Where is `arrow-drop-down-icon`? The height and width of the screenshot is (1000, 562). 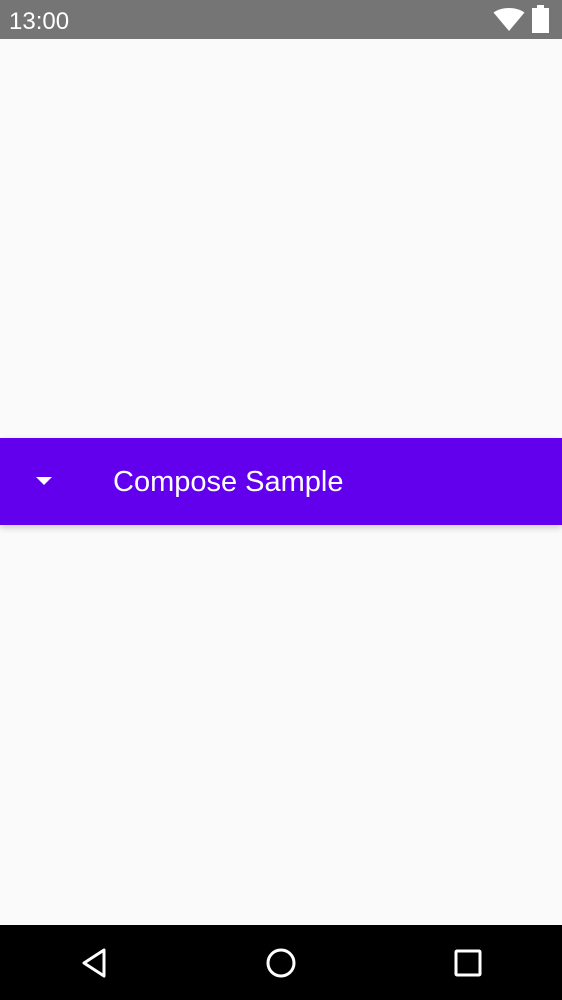 arrow-drop-down-icon is located at coordinates (44, 481).